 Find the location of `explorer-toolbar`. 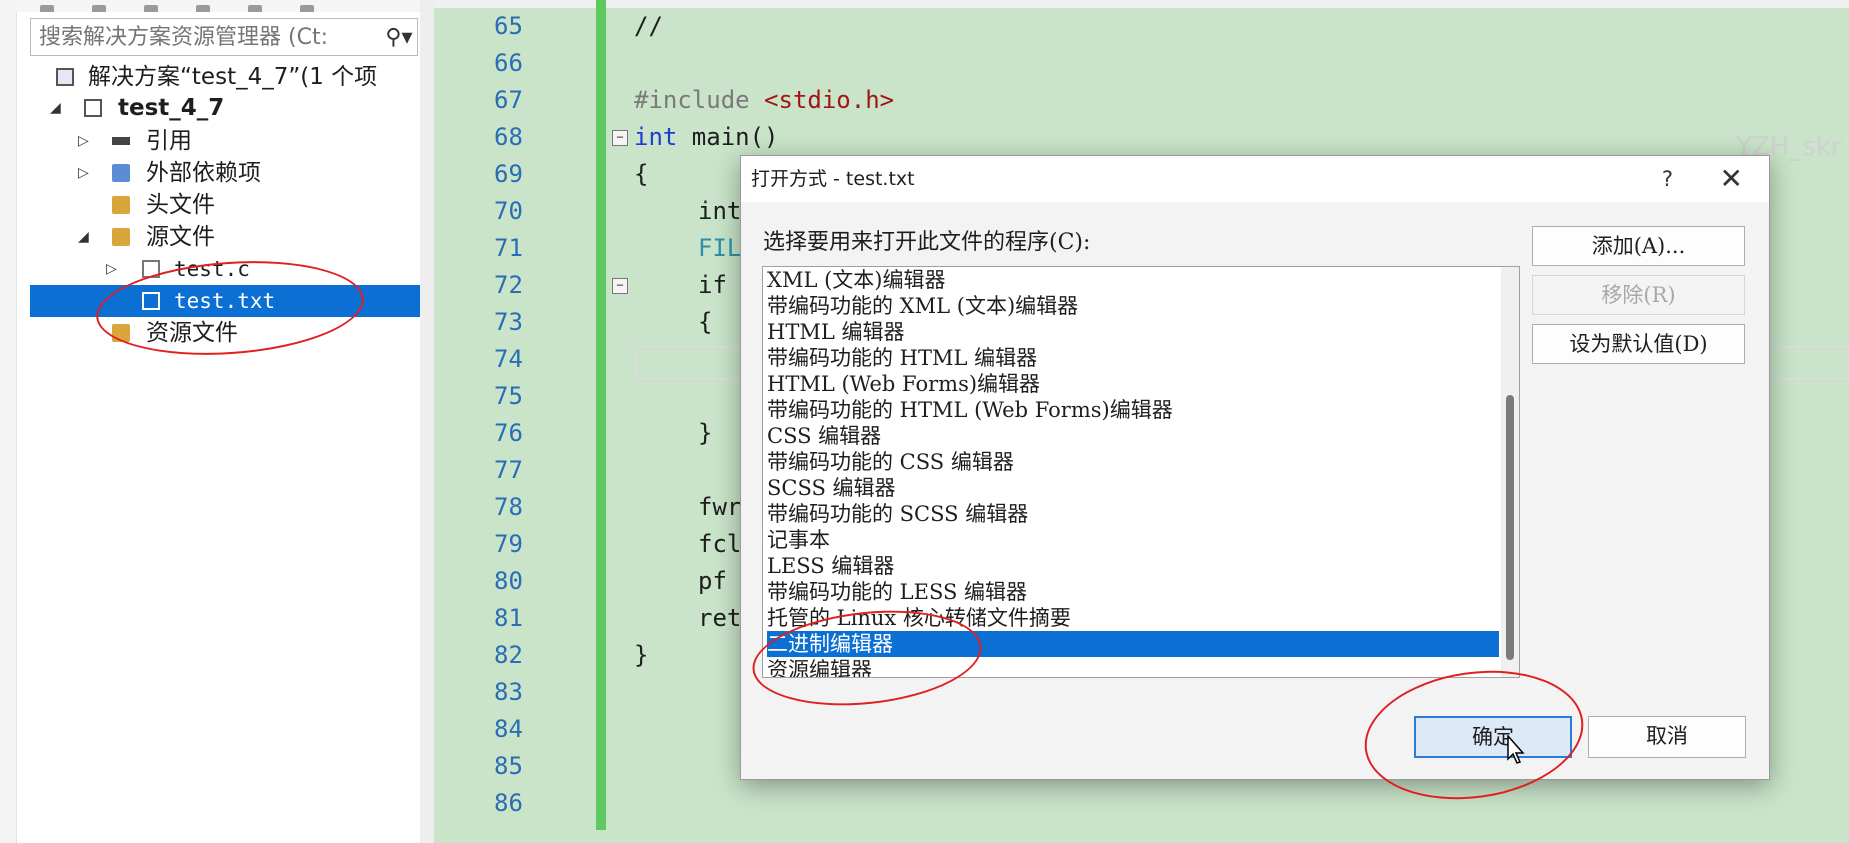

explorer-toolbar is located at coordinates (218, 6).